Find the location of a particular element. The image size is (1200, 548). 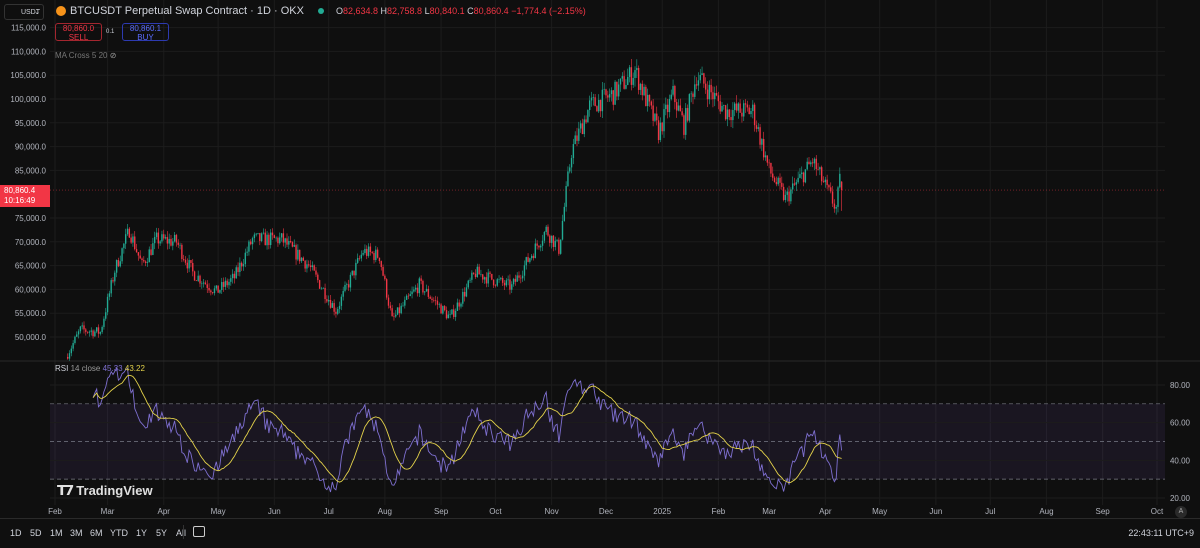

currency-select: USDT ⌄ is located at coordinates (24, 12).